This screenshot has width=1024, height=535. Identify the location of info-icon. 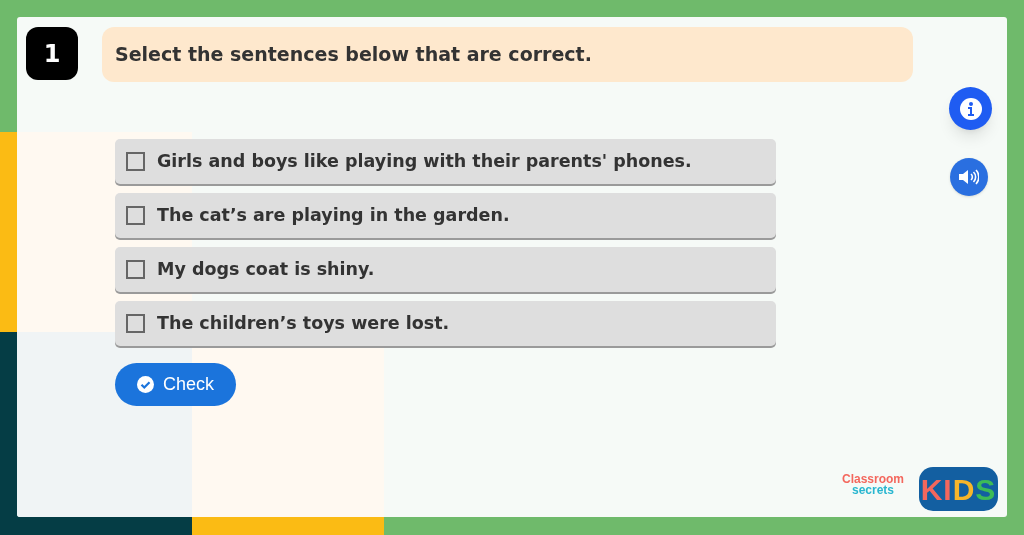
(970, 108).